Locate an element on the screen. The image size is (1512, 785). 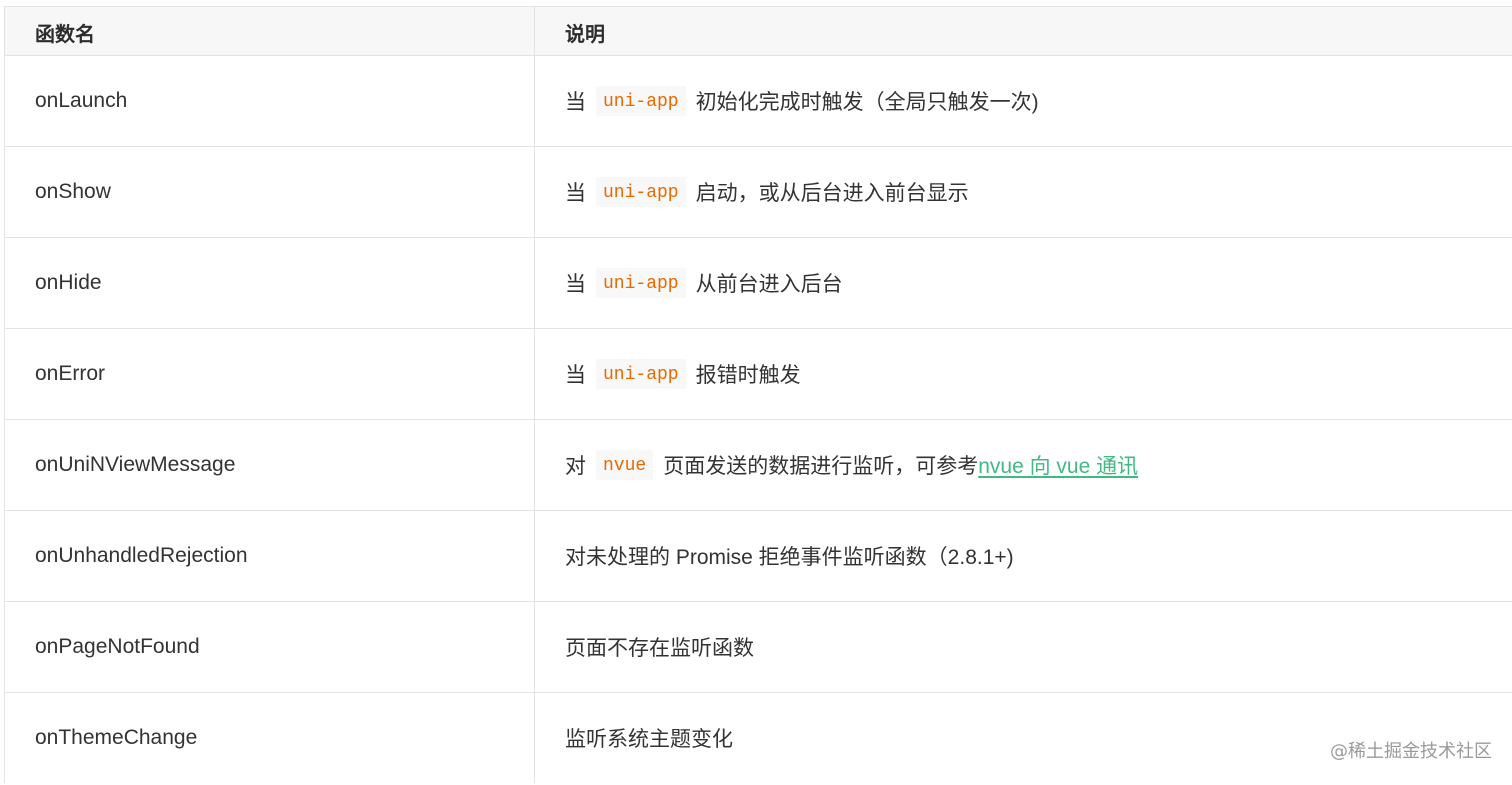
function-name: onThemeChange is located at coordinates (270, 738).